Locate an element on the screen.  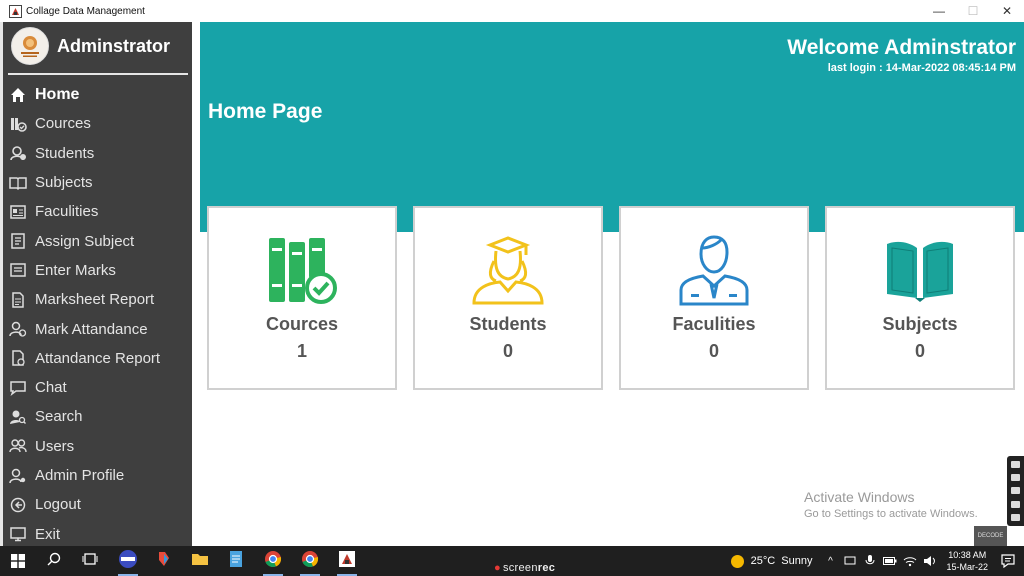
taskbar-app-notepad is located at coordinates (236, 561).